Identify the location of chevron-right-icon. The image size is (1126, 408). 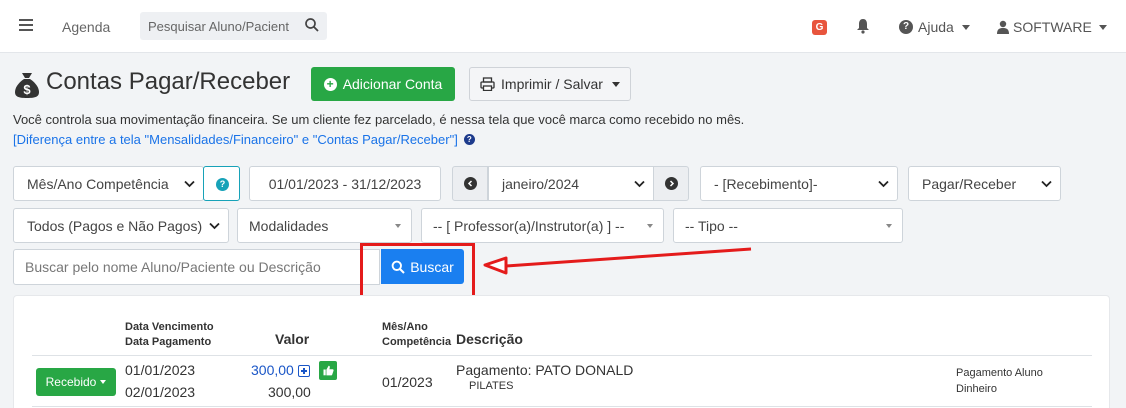
(671, 183).